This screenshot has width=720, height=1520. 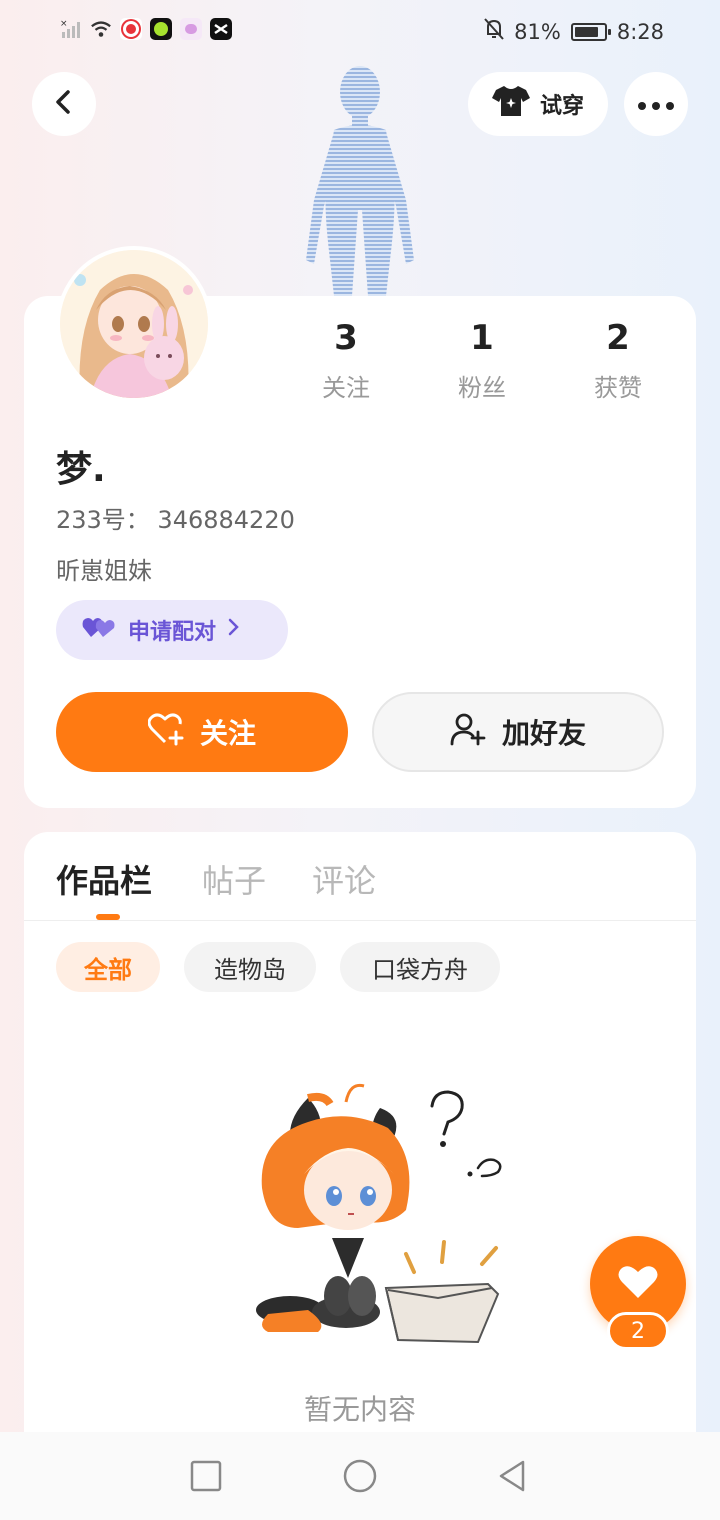 I want to click on chevron-right-icon, so click(x=234, y=630).